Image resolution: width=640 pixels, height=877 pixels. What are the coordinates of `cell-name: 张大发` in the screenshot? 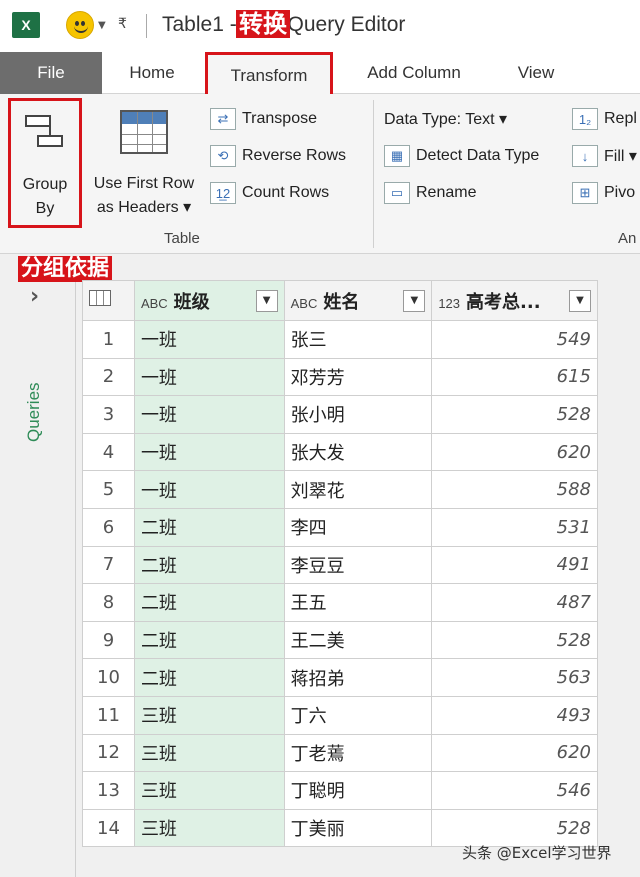 It's located at (358, 452).